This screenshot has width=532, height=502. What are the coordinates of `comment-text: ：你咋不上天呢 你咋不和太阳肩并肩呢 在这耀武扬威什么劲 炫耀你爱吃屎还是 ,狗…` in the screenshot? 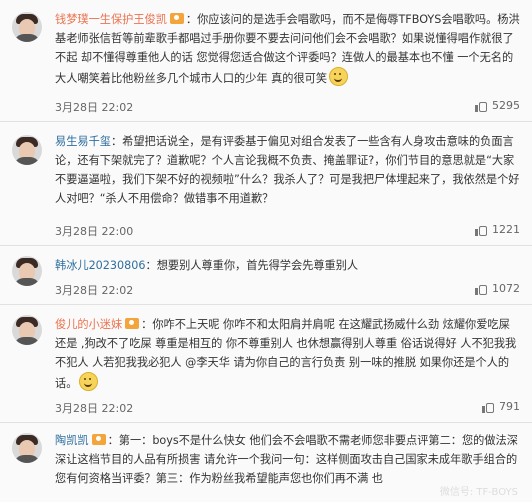 It's located at (286, 354).